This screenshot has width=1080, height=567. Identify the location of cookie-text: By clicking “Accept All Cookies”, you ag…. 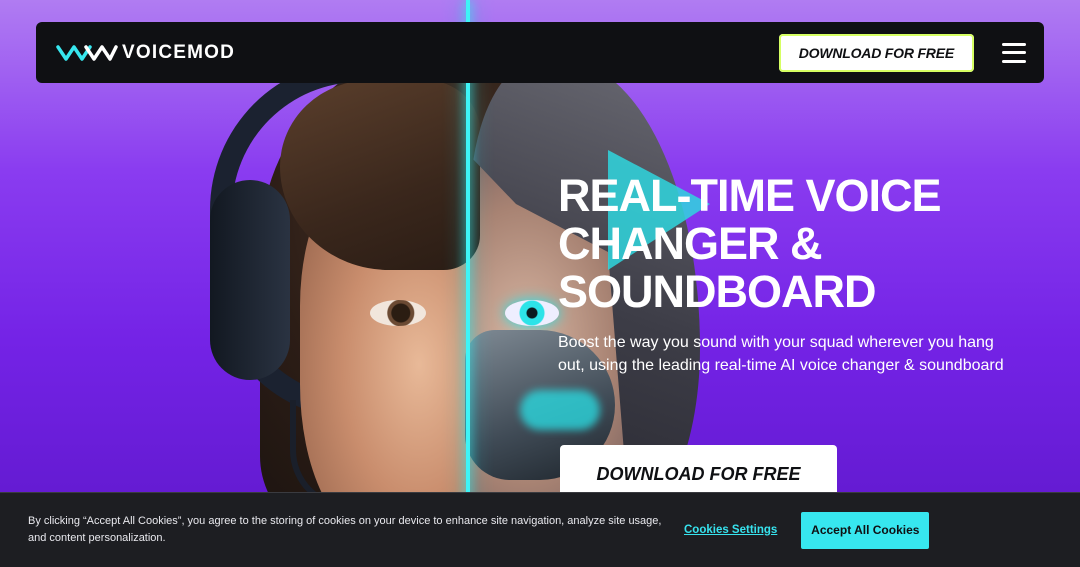
(345, 529).